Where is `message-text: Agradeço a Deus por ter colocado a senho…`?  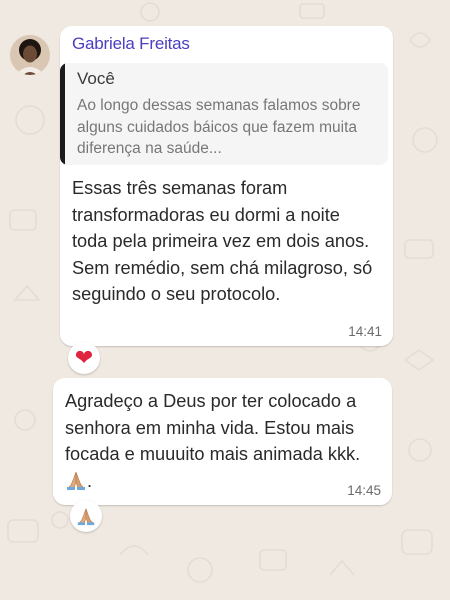 message-text: Agradeço a Deus por ter colocado a senho… is located at coordinates (217, 441).